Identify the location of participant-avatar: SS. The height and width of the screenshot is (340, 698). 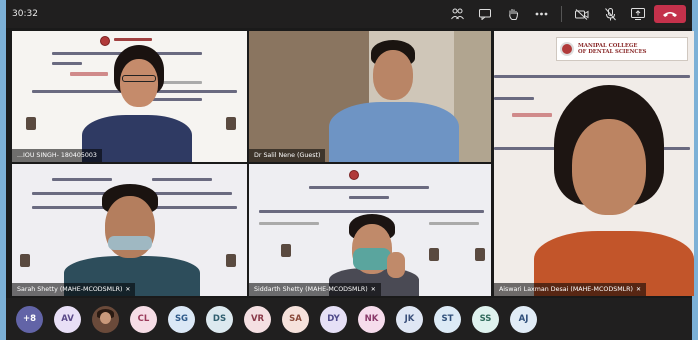
(485, 319).